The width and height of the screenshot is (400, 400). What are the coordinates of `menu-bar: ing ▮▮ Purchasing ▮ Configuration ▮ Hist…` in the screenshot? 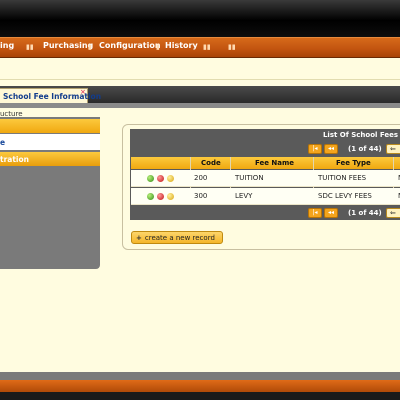 It's located at (200, 47).